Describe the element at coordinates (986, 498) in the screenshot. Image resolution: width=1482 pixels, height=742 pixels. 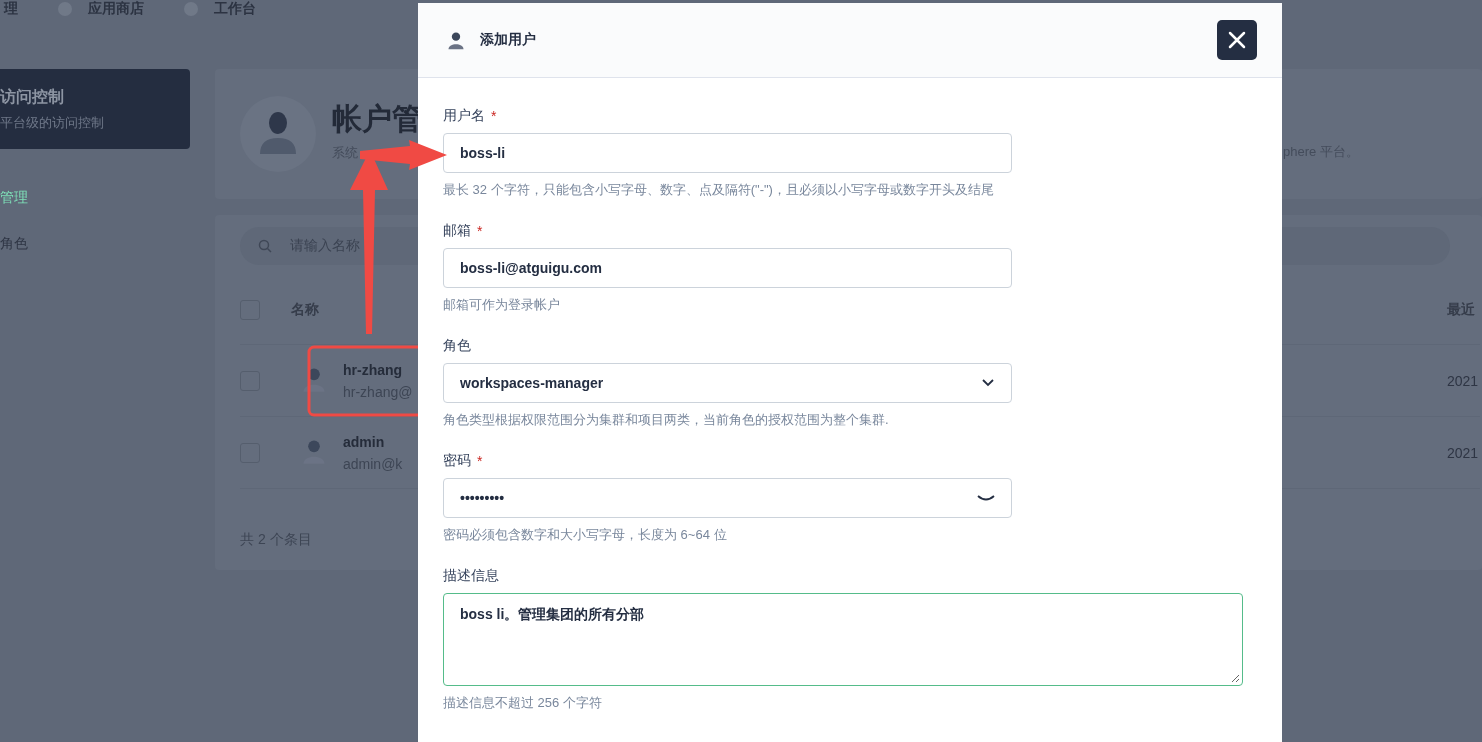
I see `eye-closed-icon` at that location.